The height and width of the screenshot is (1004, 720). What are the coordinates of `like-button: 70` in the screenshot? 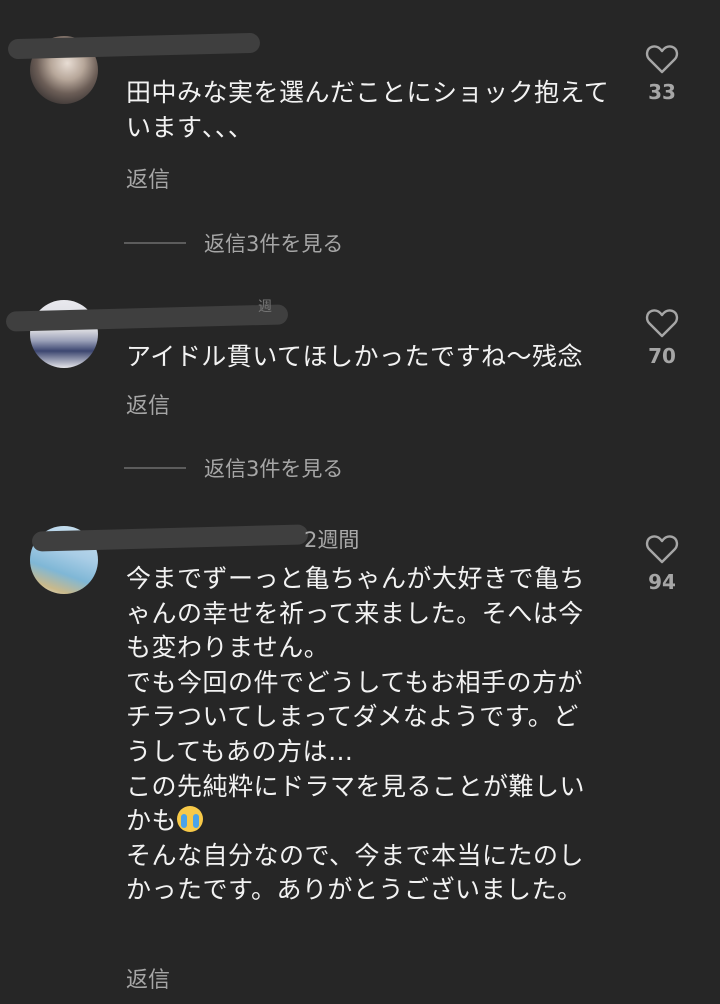 It's located at (662, 338).